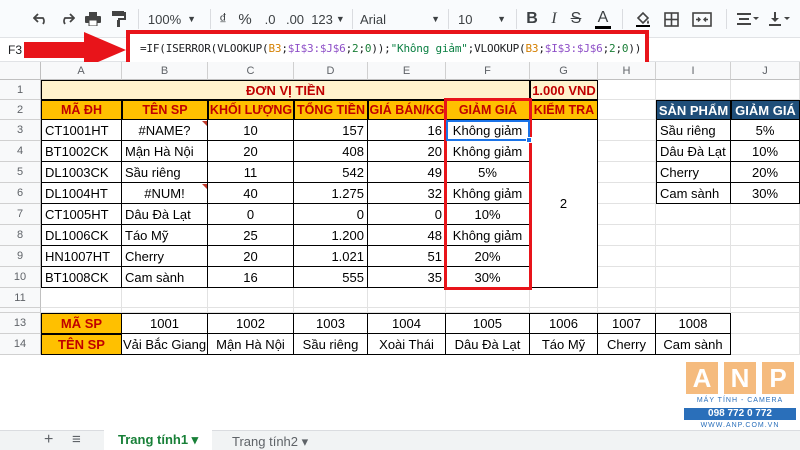 The height and width of the screenshot is (450, 800). I want to click on product-name-cell: Táo Mỹ, so click(564, 344).